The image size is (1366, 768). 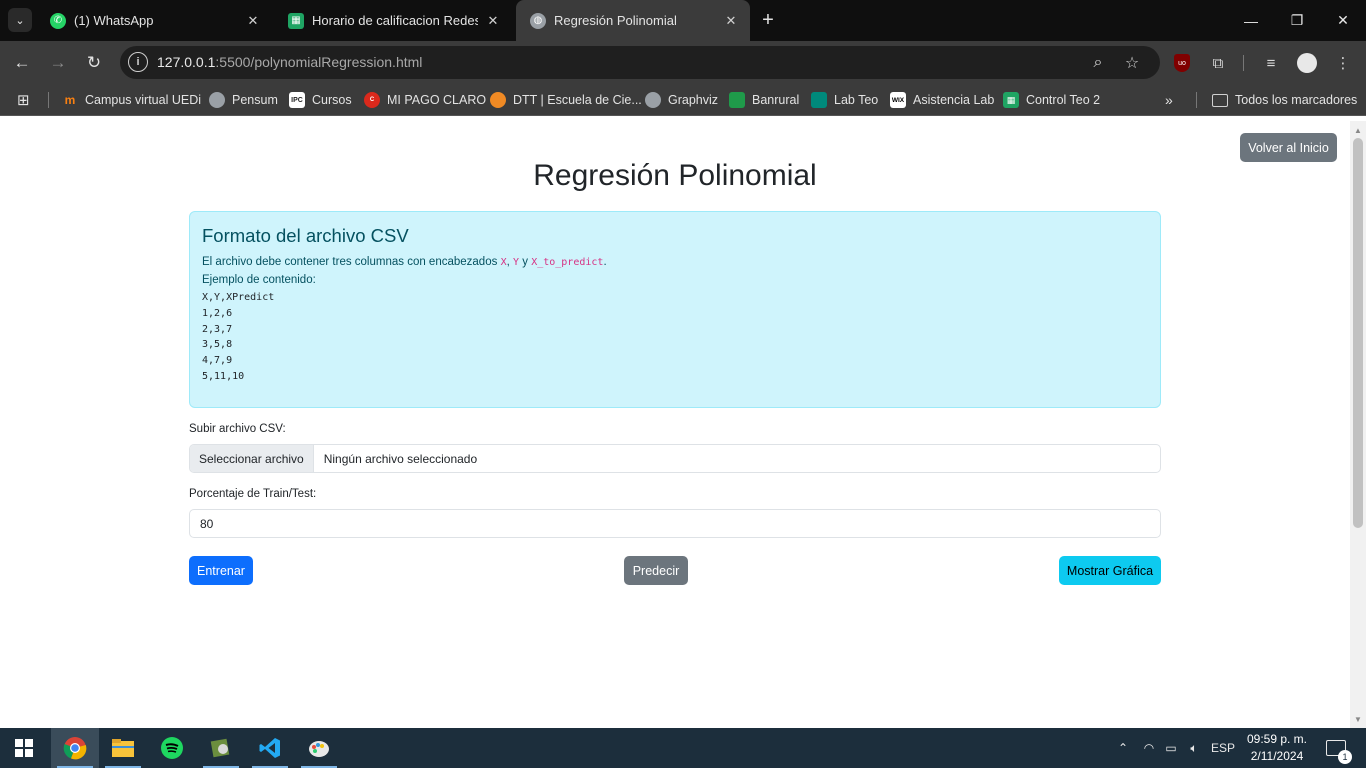 What do you see at coordinates (305, 235) in the screenshot?
I see `format-heading: Formato del archivo CSV` at bounding box center [305, 235].